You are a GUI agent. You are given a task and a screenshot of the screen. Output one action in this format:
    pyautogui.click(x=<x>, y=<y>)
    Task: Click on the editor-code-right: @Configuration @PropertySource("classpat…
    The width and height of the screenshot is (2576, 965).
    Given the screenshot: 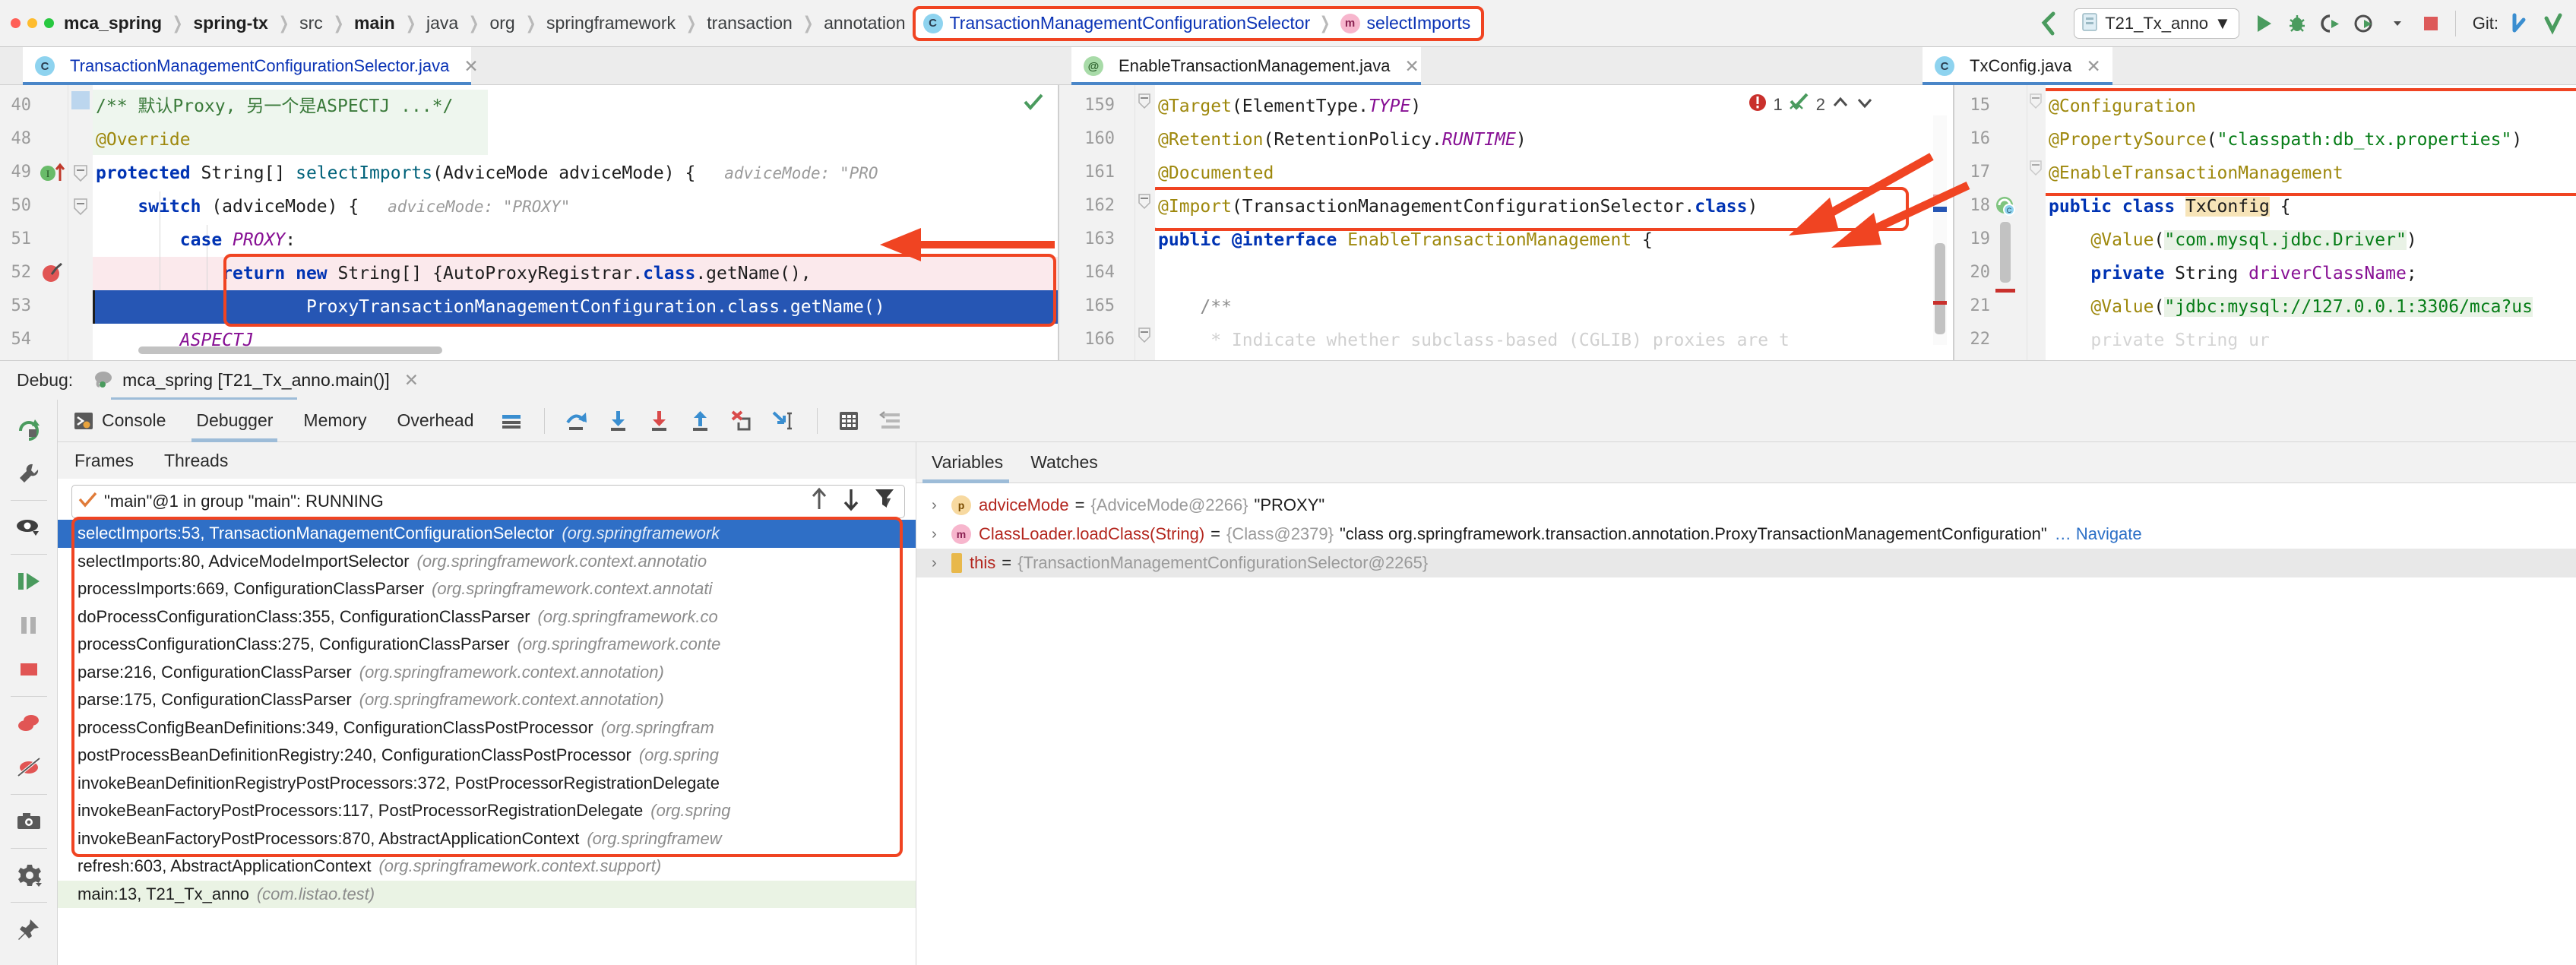 What is the action you would take?
    pyautogui.click(x=2311, y=222)
    